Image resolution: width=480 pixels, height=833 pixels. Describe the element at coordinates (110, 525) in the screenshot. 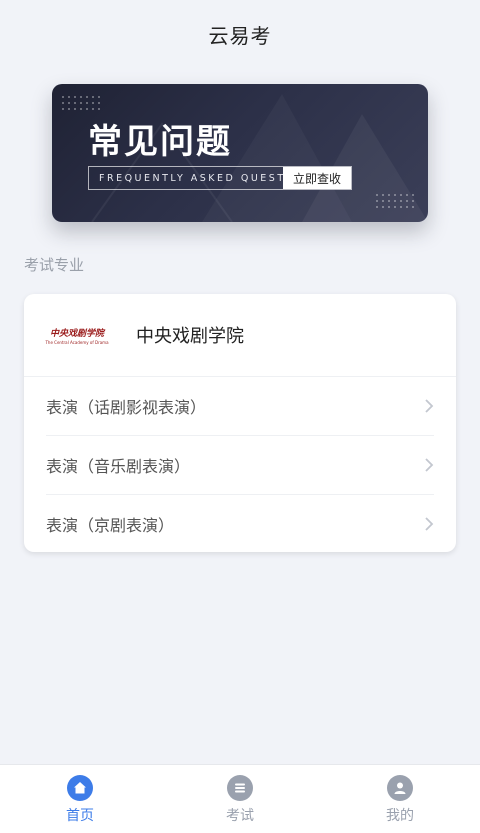

I see `major-label: 表演（京剧表演）` at that location.